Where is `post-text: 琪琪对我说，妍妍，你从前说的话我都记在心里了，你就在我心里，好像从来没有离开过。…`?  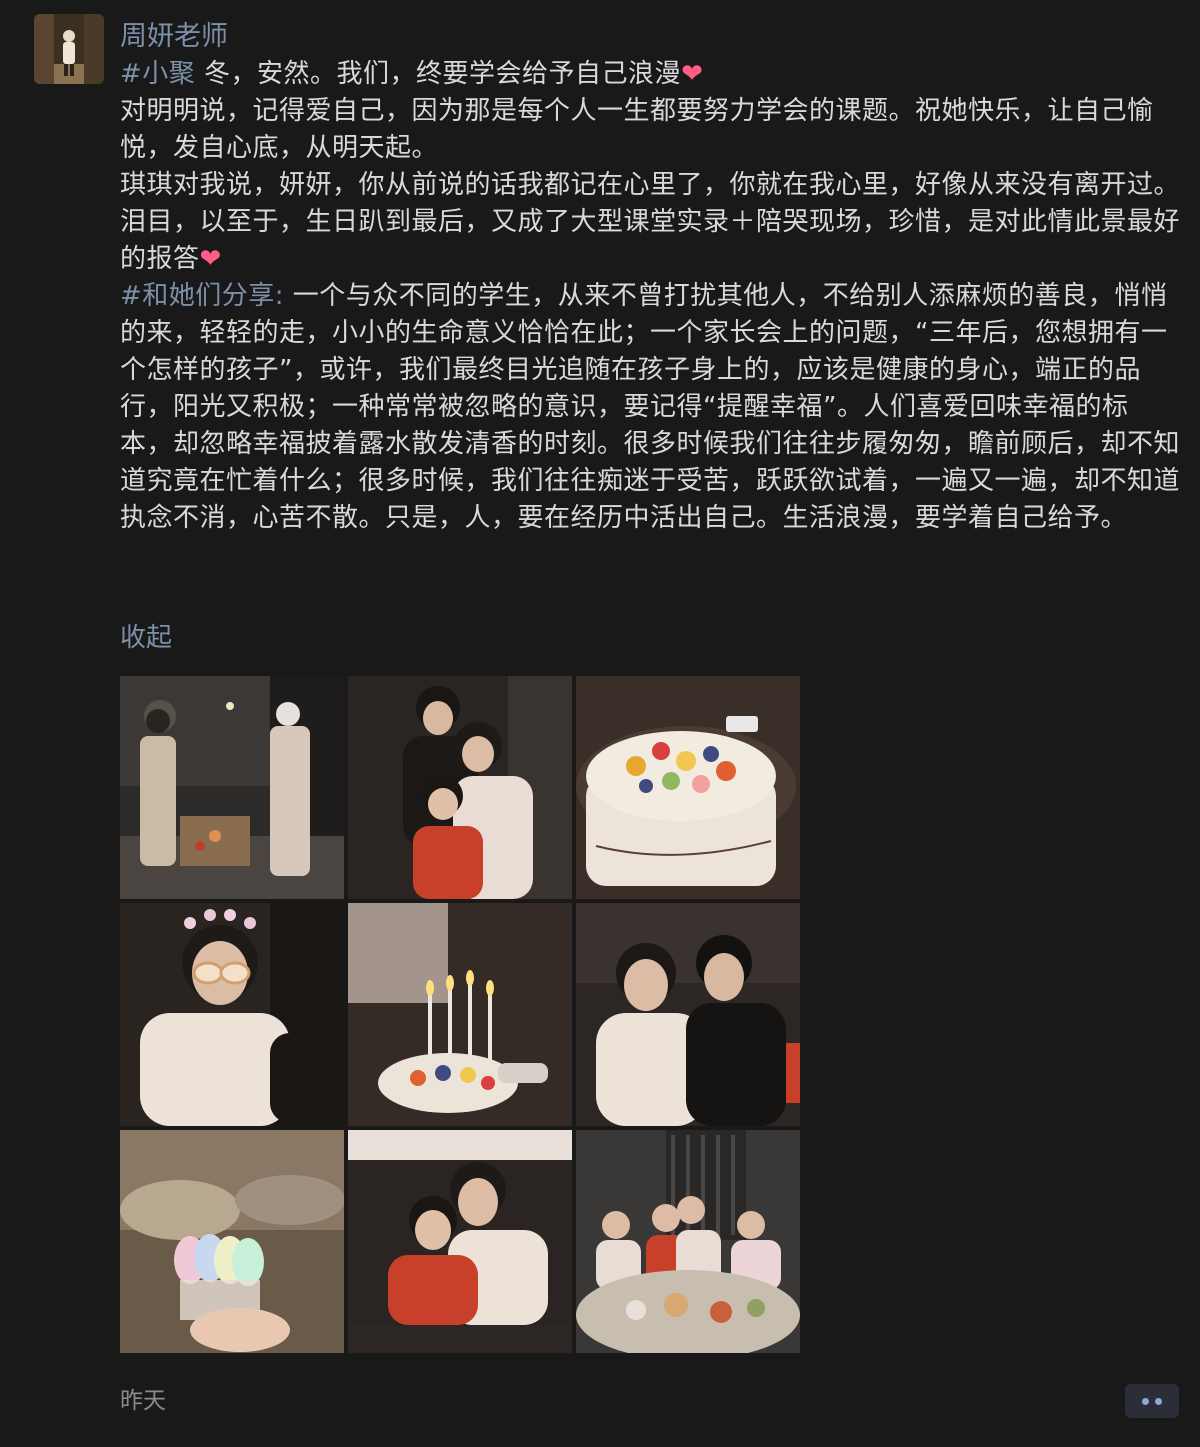
post-text: 琪琪对我说，妍妍，你从前说的话我都记在心里了，你就在我心里，好像从来没有离开过。… is located at coordinates (650, 222).